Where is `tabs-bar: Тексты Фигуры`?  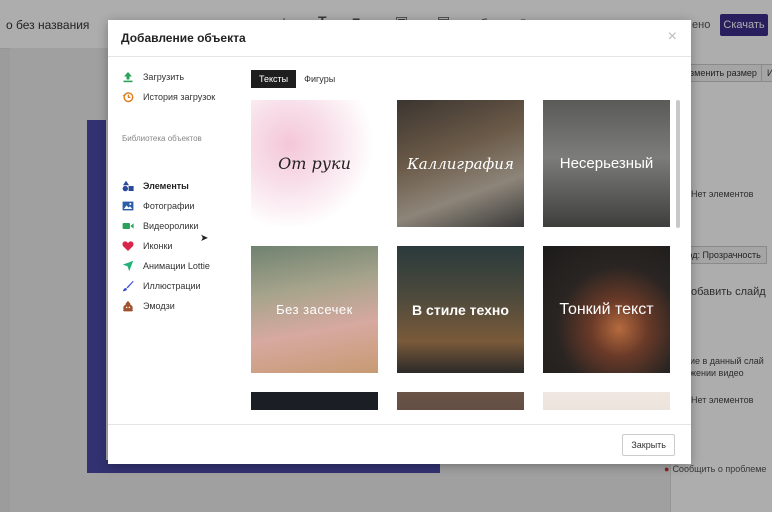
tabs-bar: Тексты Фигуры is located at coordinates (297, 79).